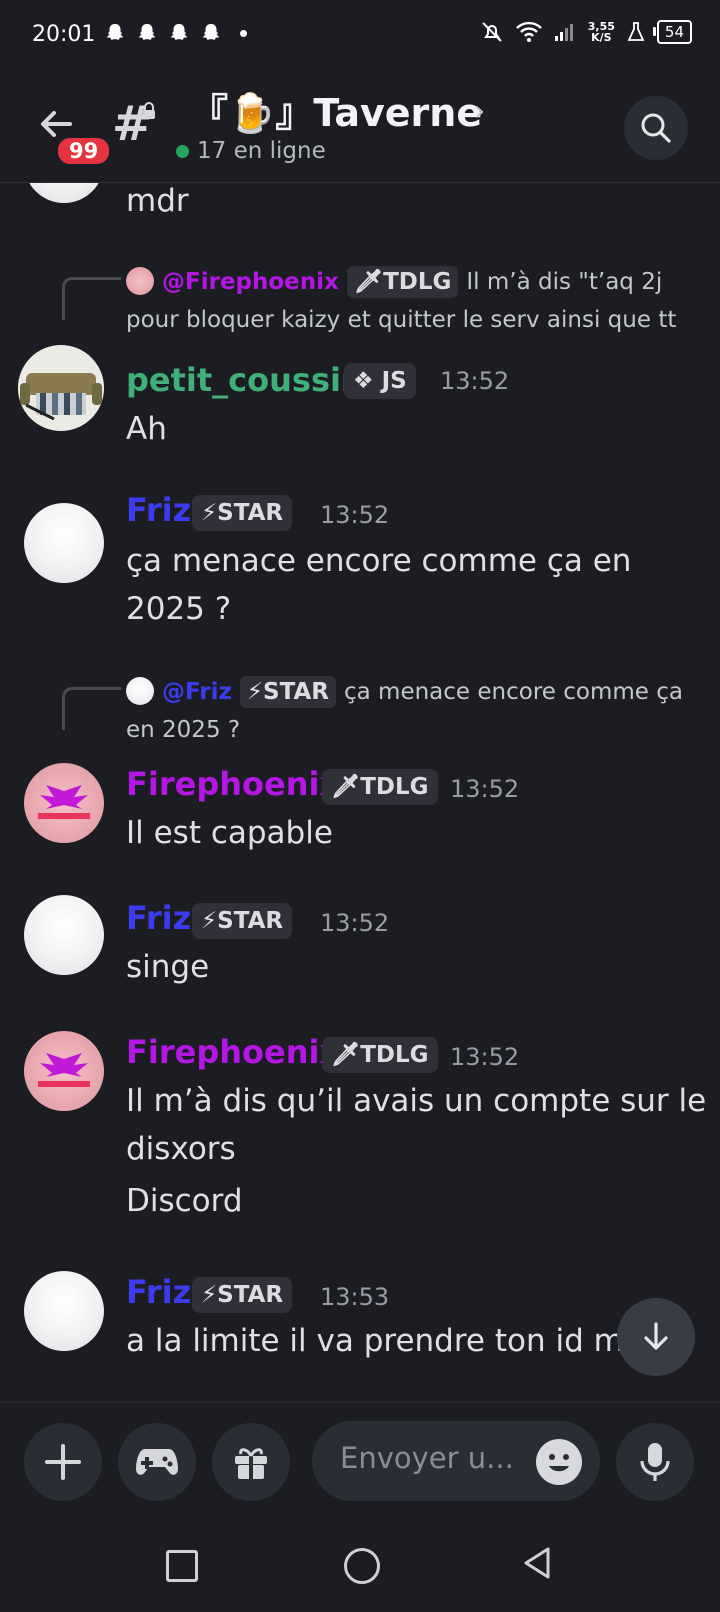 This screenshot has width=720, height=1612. I want to click on reply-author: @Friz, so click(197, 692).